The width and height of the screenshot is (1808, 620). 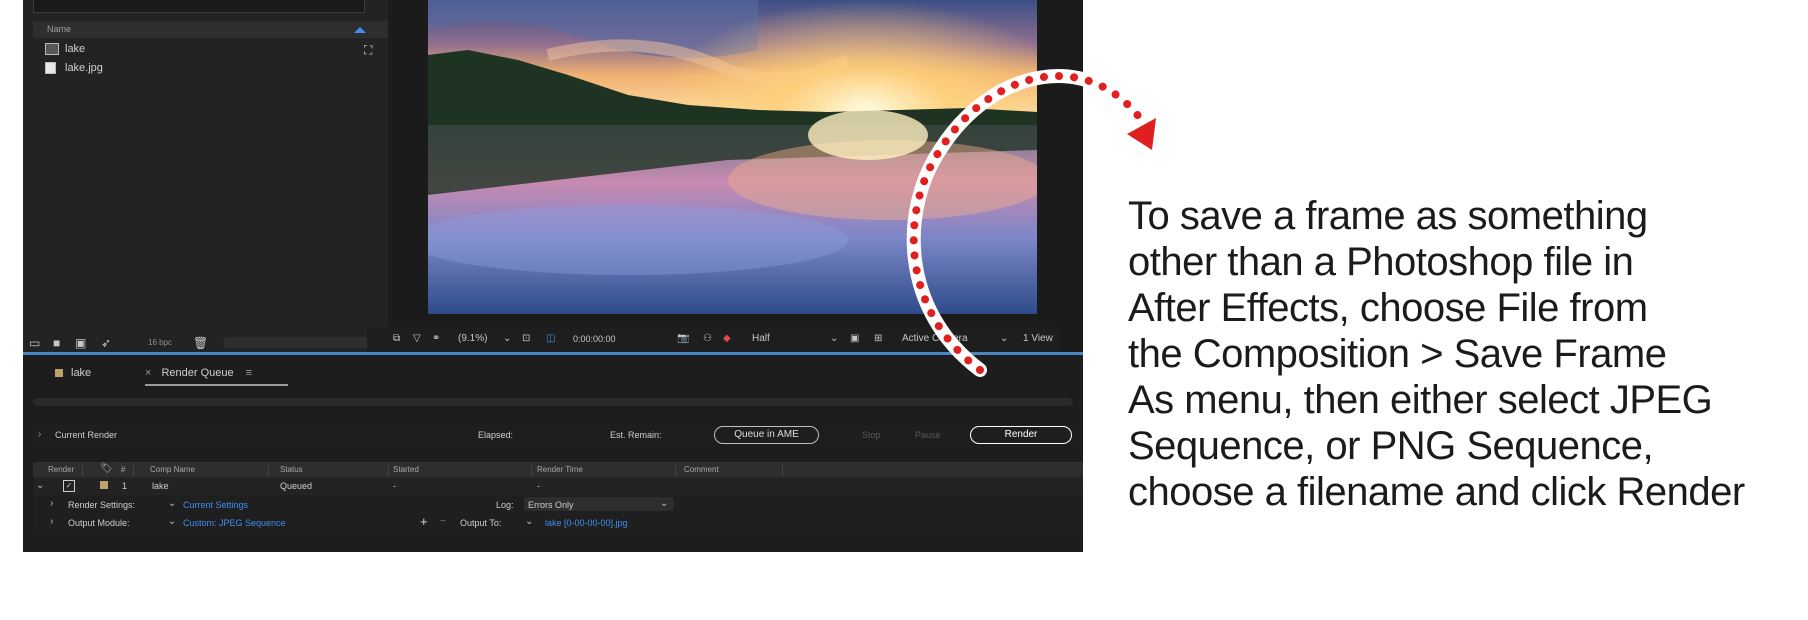 I want to click on show-snapshot-icon: ⚇, so click(x=707, y=338).